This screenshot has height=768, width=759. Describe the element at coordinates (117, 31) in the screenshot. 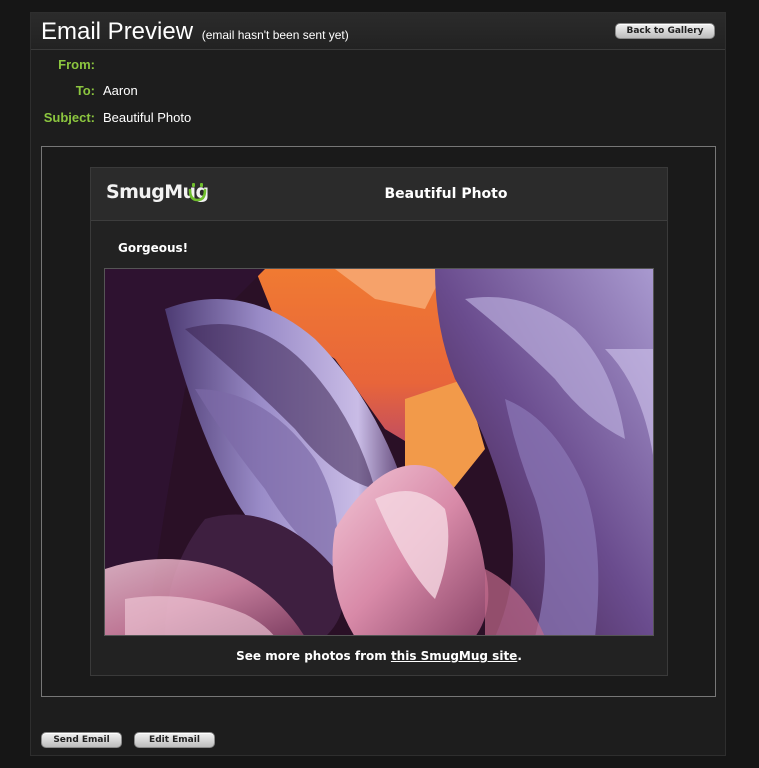

I see `page-title-text: Email Preview` at that location.